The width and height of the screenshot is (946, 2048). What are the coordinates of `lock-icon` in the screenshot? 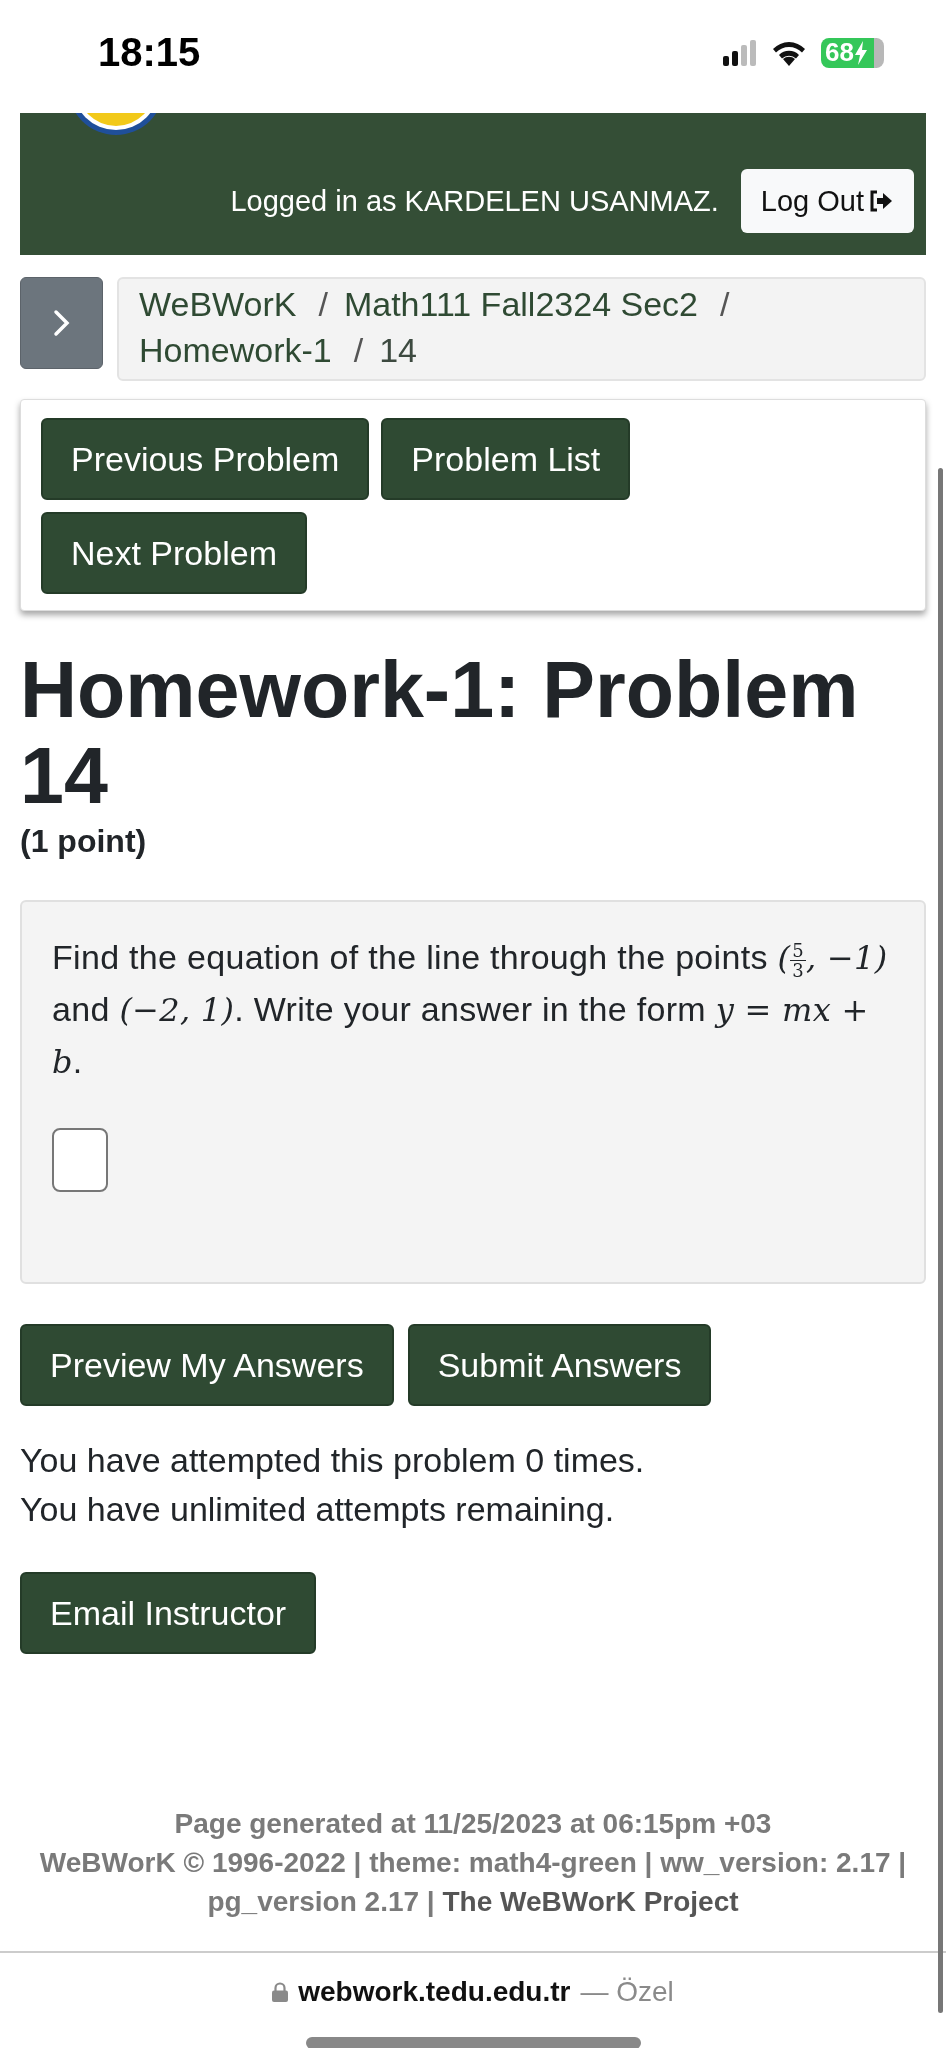 It's located at (280, 1992).